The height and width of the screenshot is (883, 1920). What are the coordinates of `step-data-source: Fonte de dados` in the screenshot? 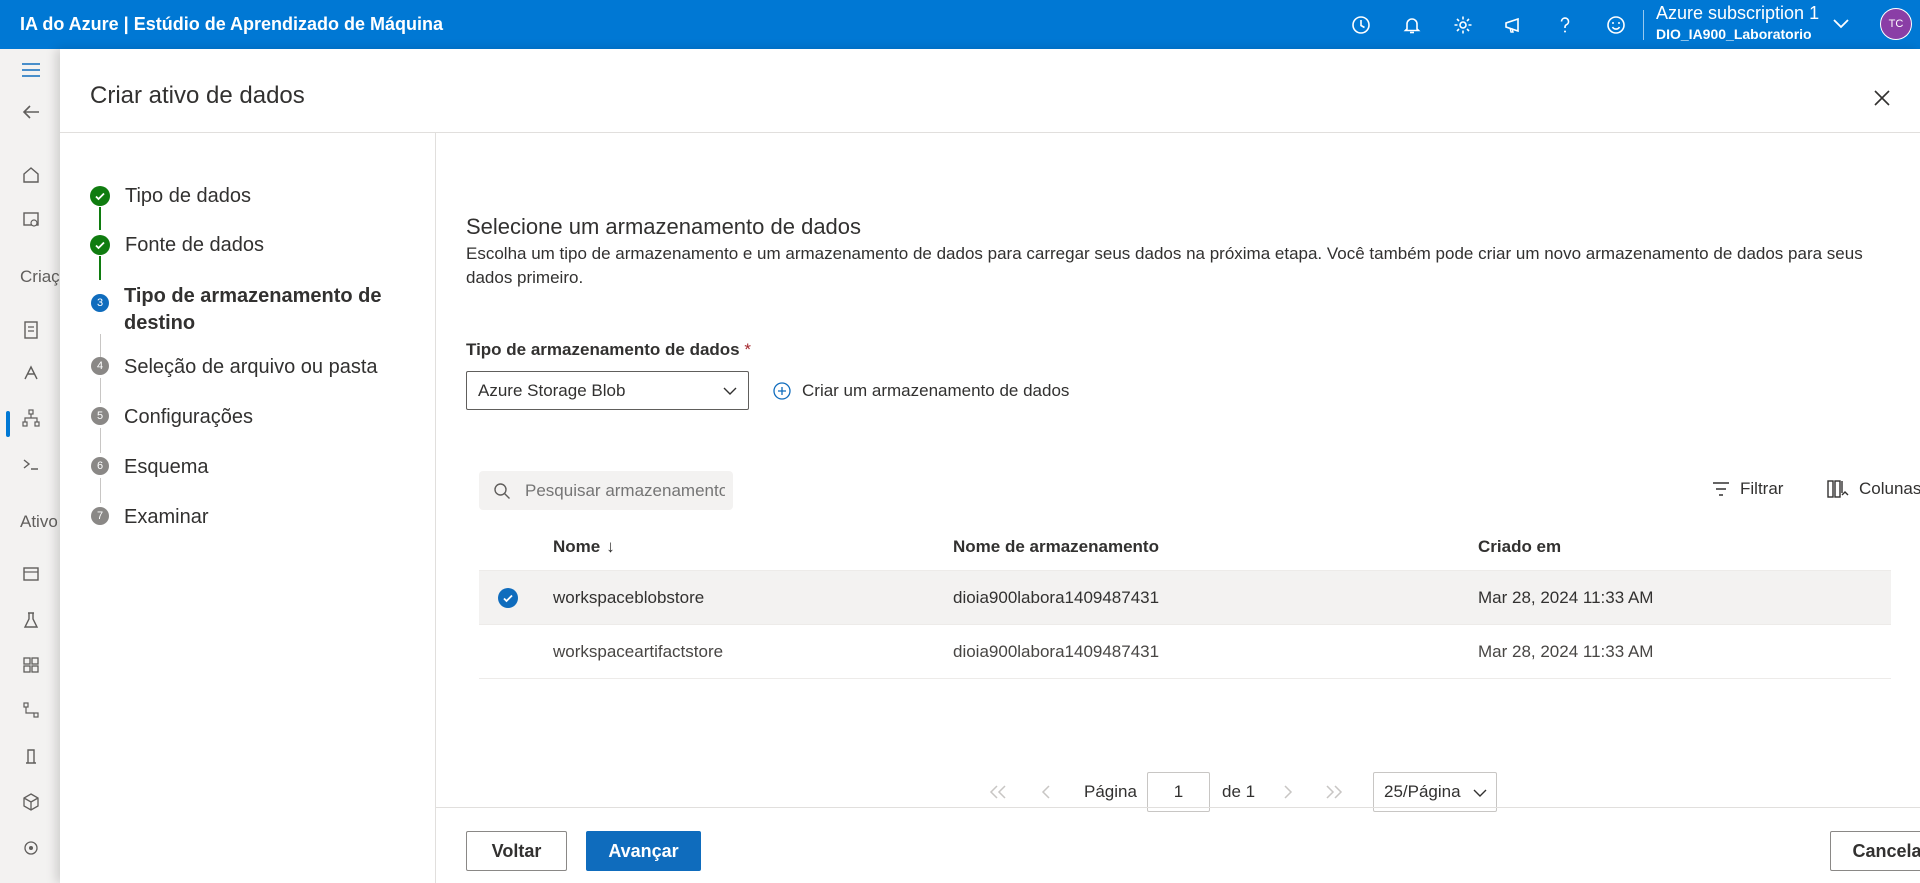 It's located at (177, 245).